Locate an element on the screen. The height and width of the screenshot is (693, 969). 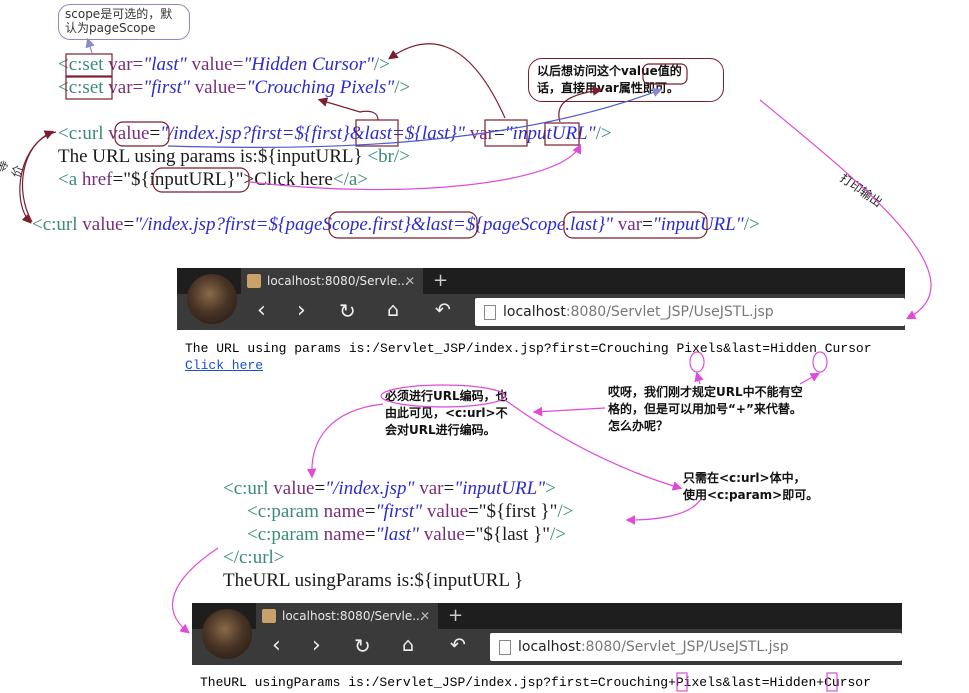
box-inputurl is located at coordinates (201, 180).